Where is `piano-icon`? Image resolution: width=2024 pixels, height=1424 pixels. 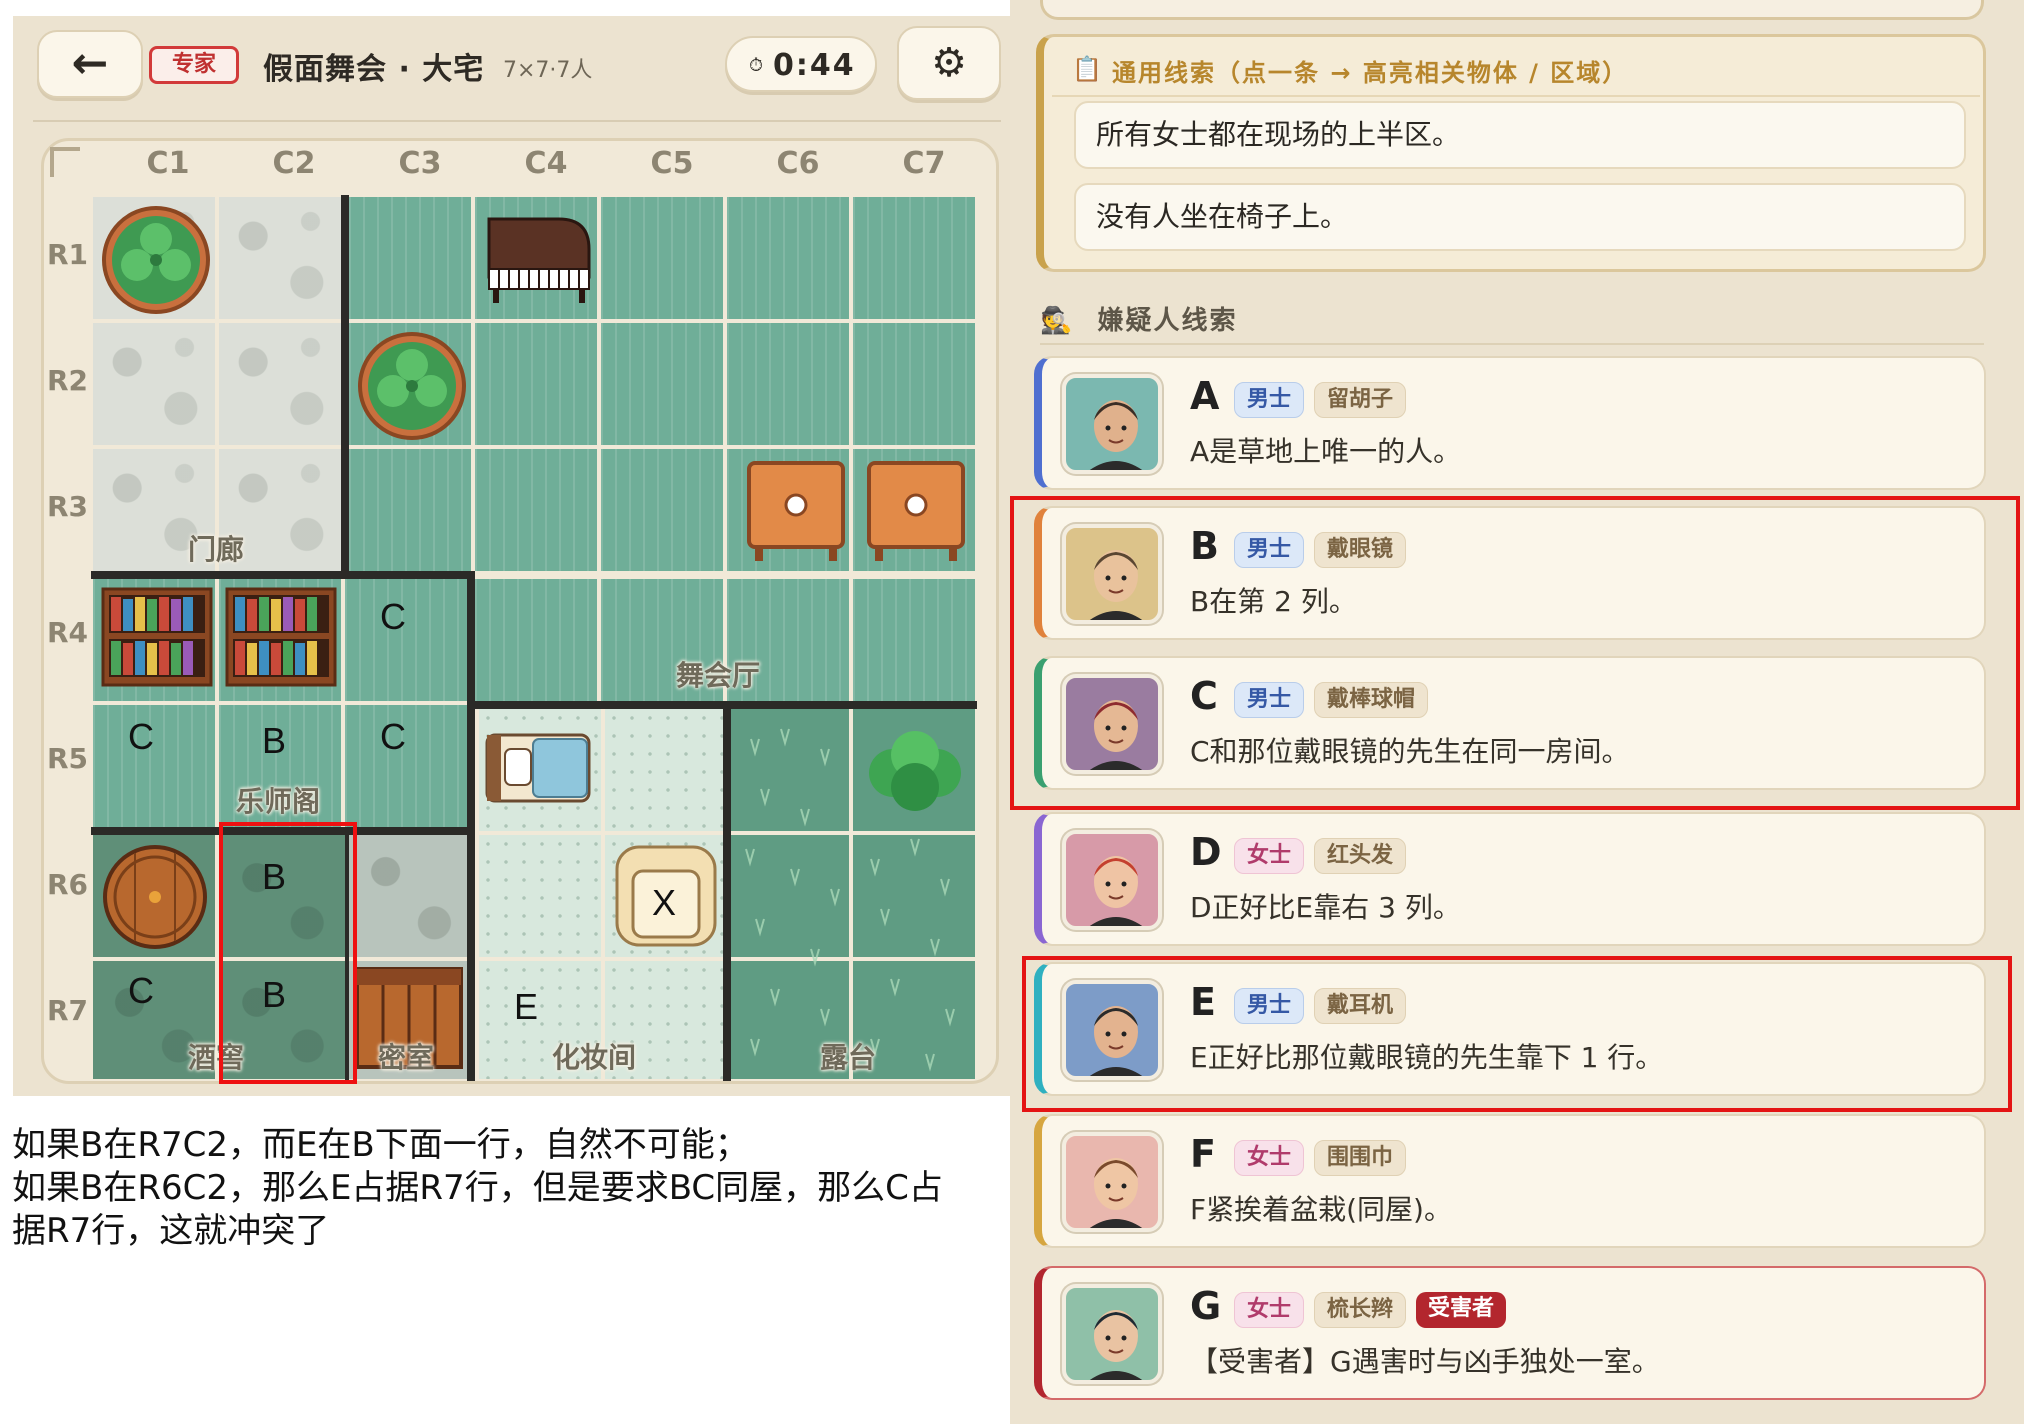 piano-icon is located at coordinates (539, 260).